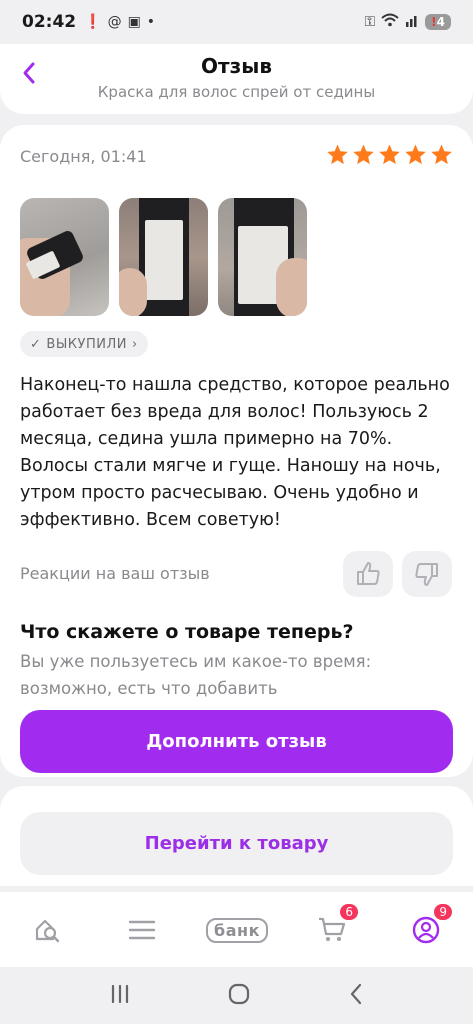 The width and height of the screenshot is (473, 1024). What do you see at coordinates (236, 22) in the screenshot?
I see `status-bar: 02:42 ❗ @ ▣ • ⚿ !4` at bounding box center [236, 22].